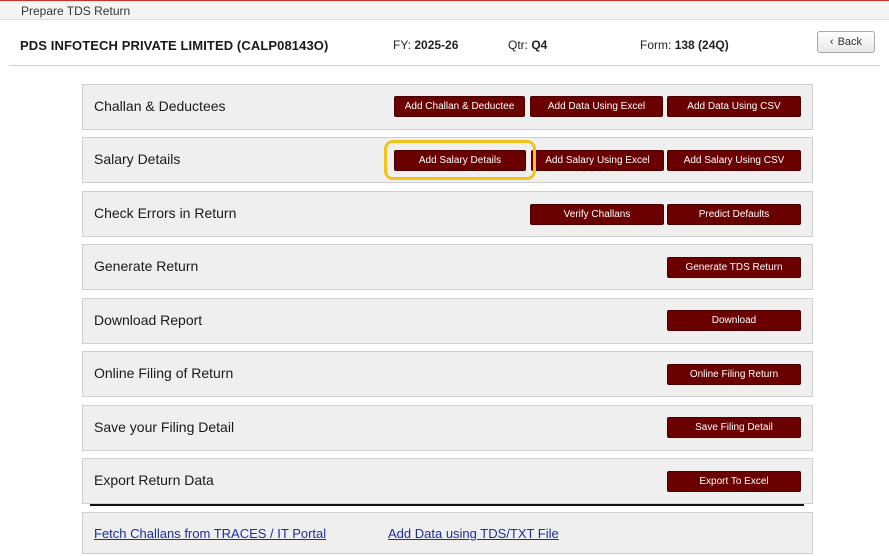 This screenshot has width=889, height=556. I want to click on window-title: Prepare TDS Return, so click(76, 11).